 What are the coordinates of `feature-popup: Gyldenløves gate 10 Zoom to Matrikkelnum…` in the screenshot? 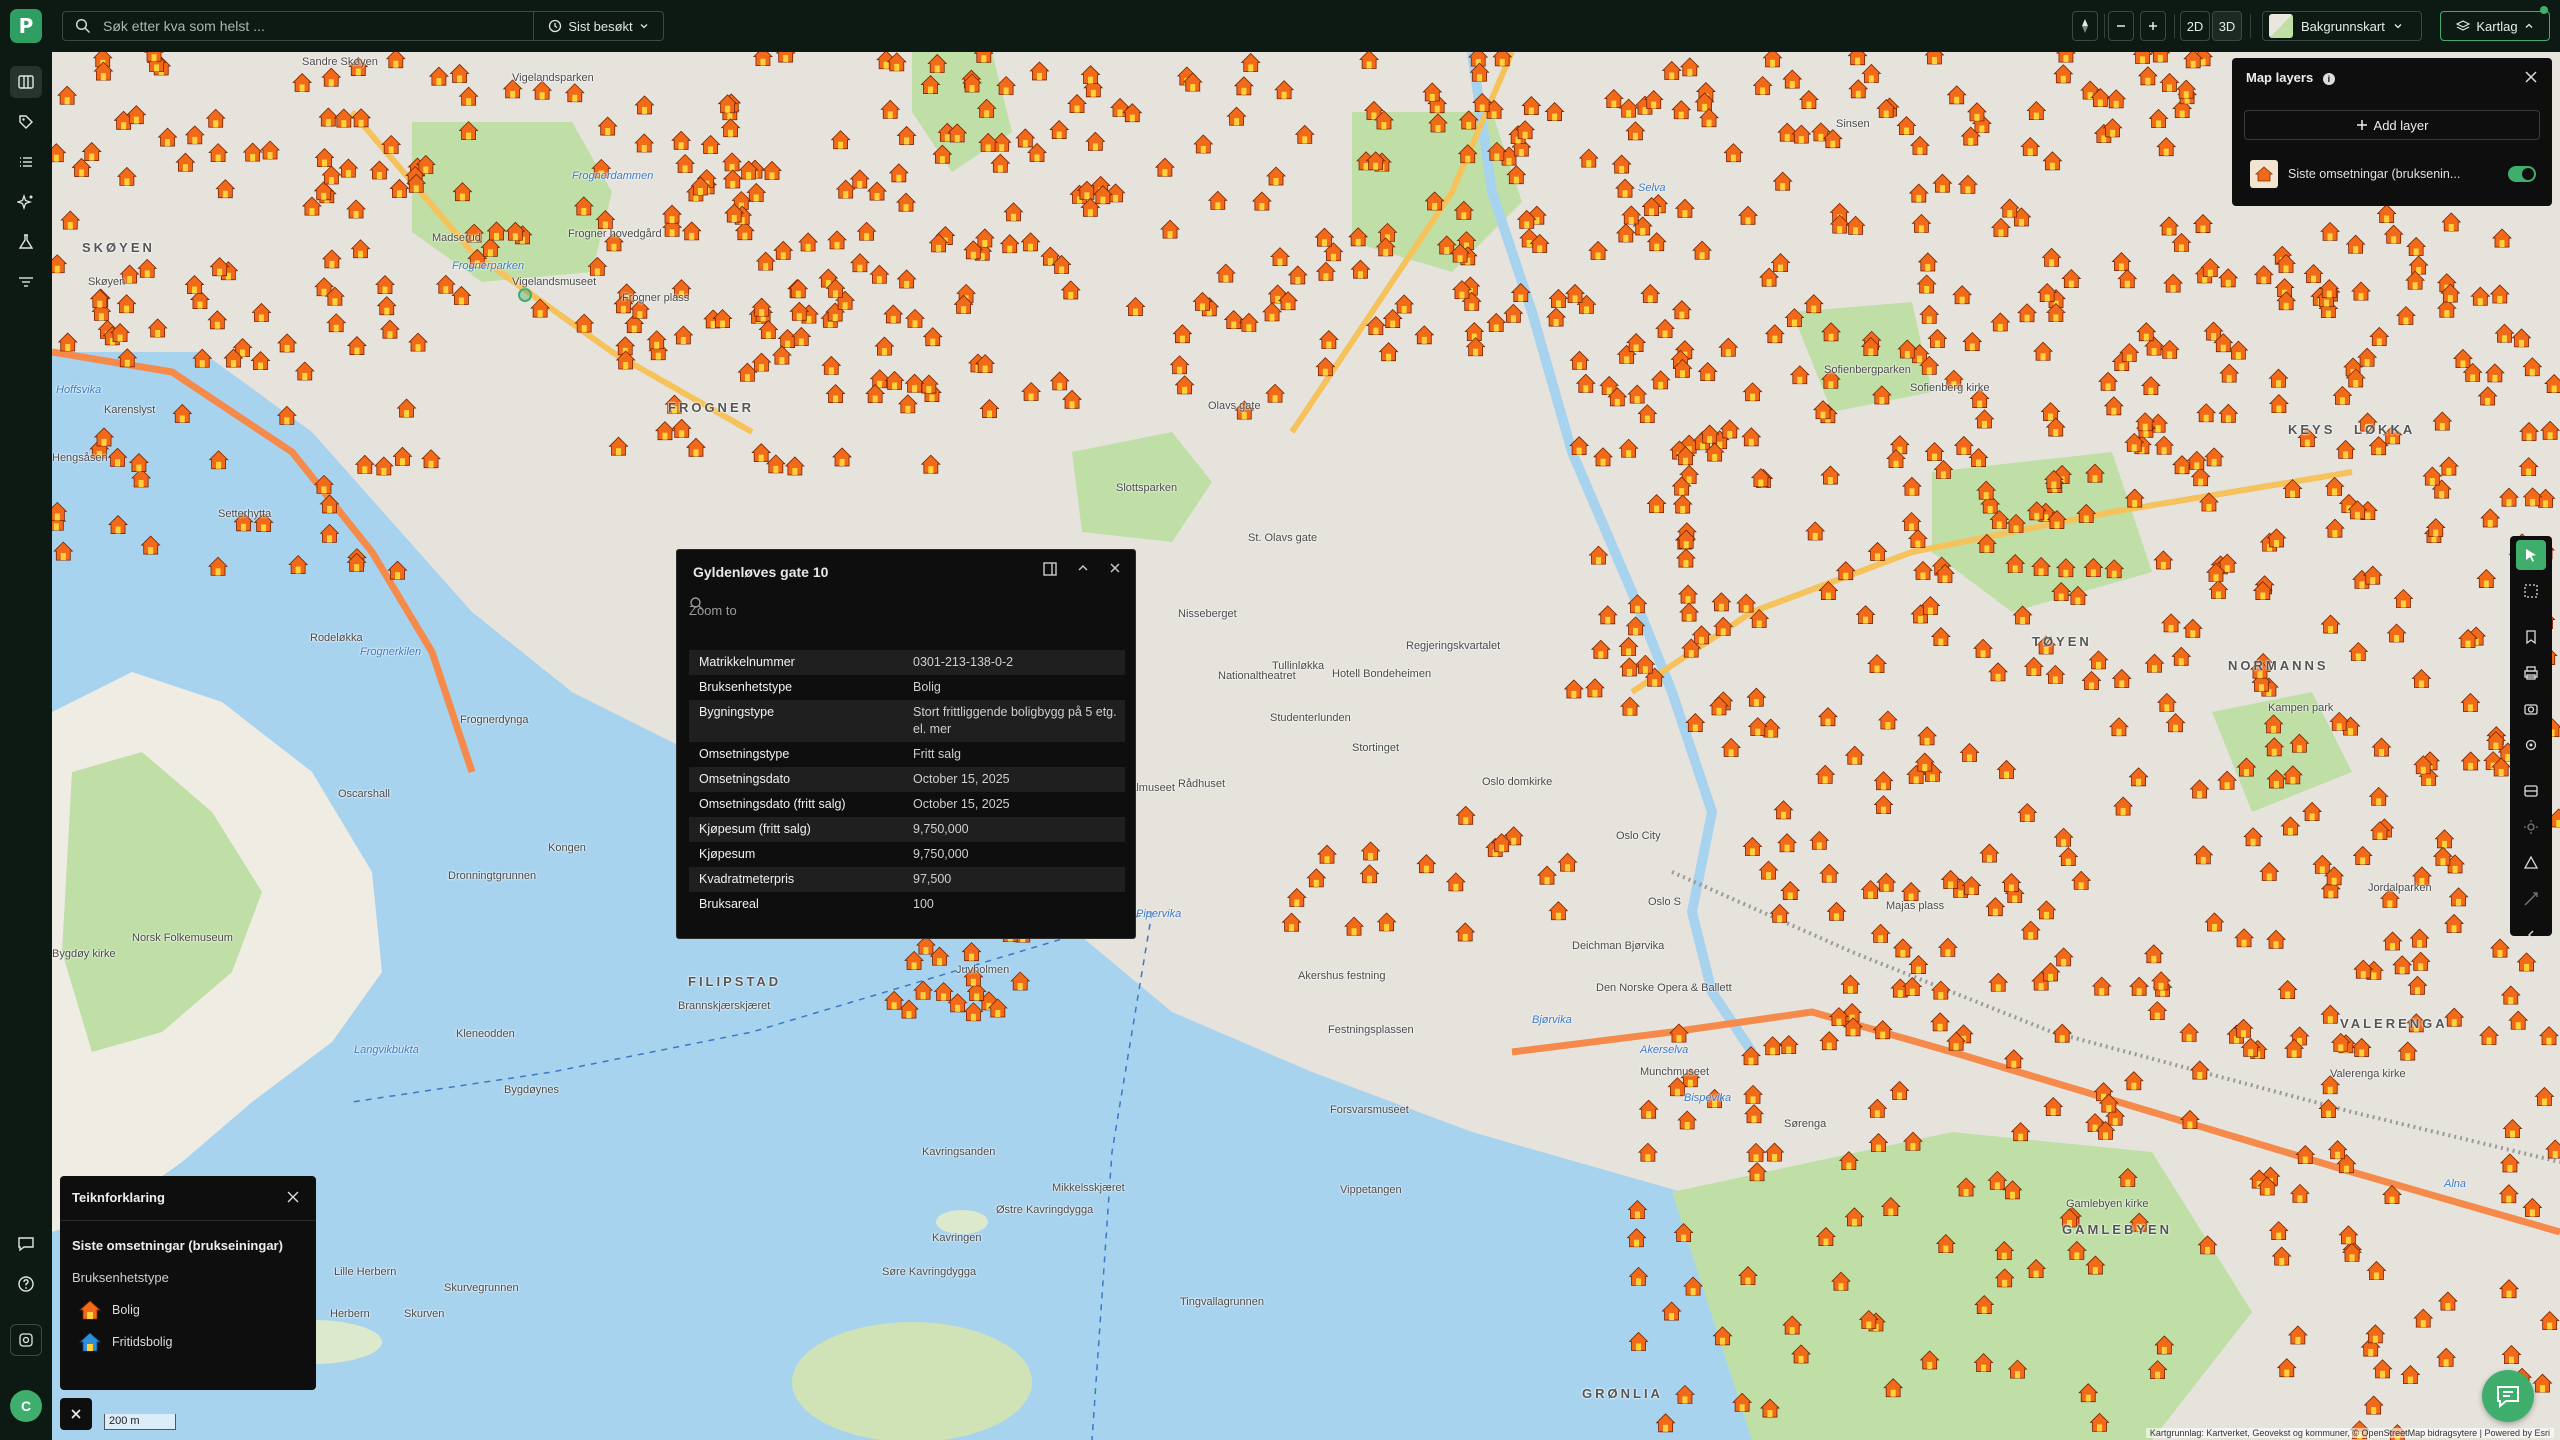 It's located at (906, 744).